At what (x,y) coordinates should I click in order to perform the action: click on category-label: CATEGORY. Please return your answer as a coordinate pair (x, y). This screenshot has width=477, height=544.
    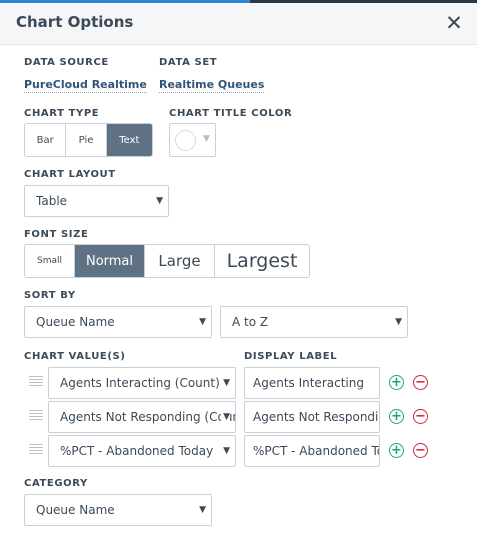
    Looking at the image, I should click on (56, 483).